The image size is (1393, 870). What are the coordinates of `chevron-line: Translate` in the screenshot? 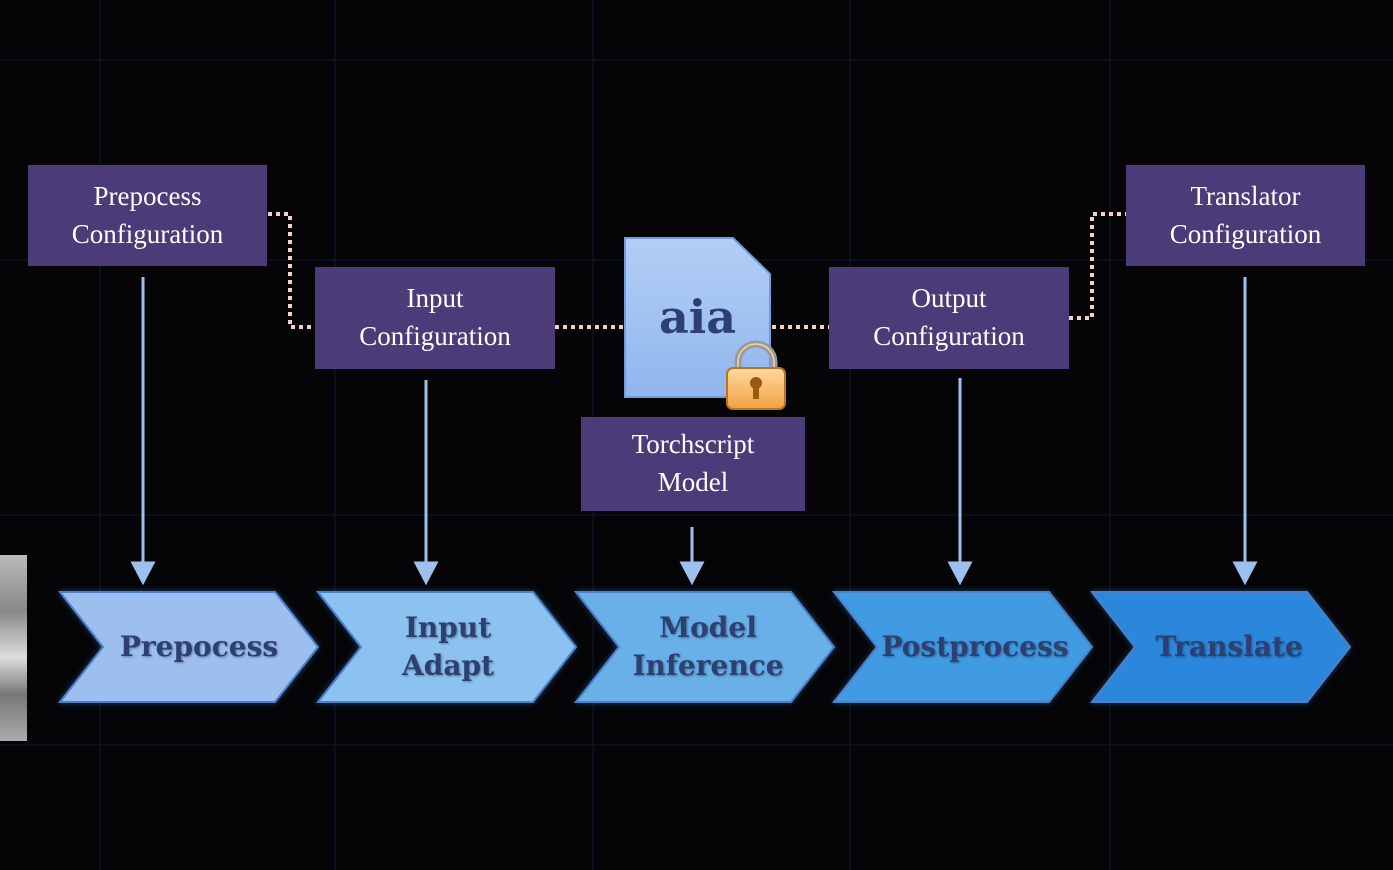 It's located at (1229, 647).